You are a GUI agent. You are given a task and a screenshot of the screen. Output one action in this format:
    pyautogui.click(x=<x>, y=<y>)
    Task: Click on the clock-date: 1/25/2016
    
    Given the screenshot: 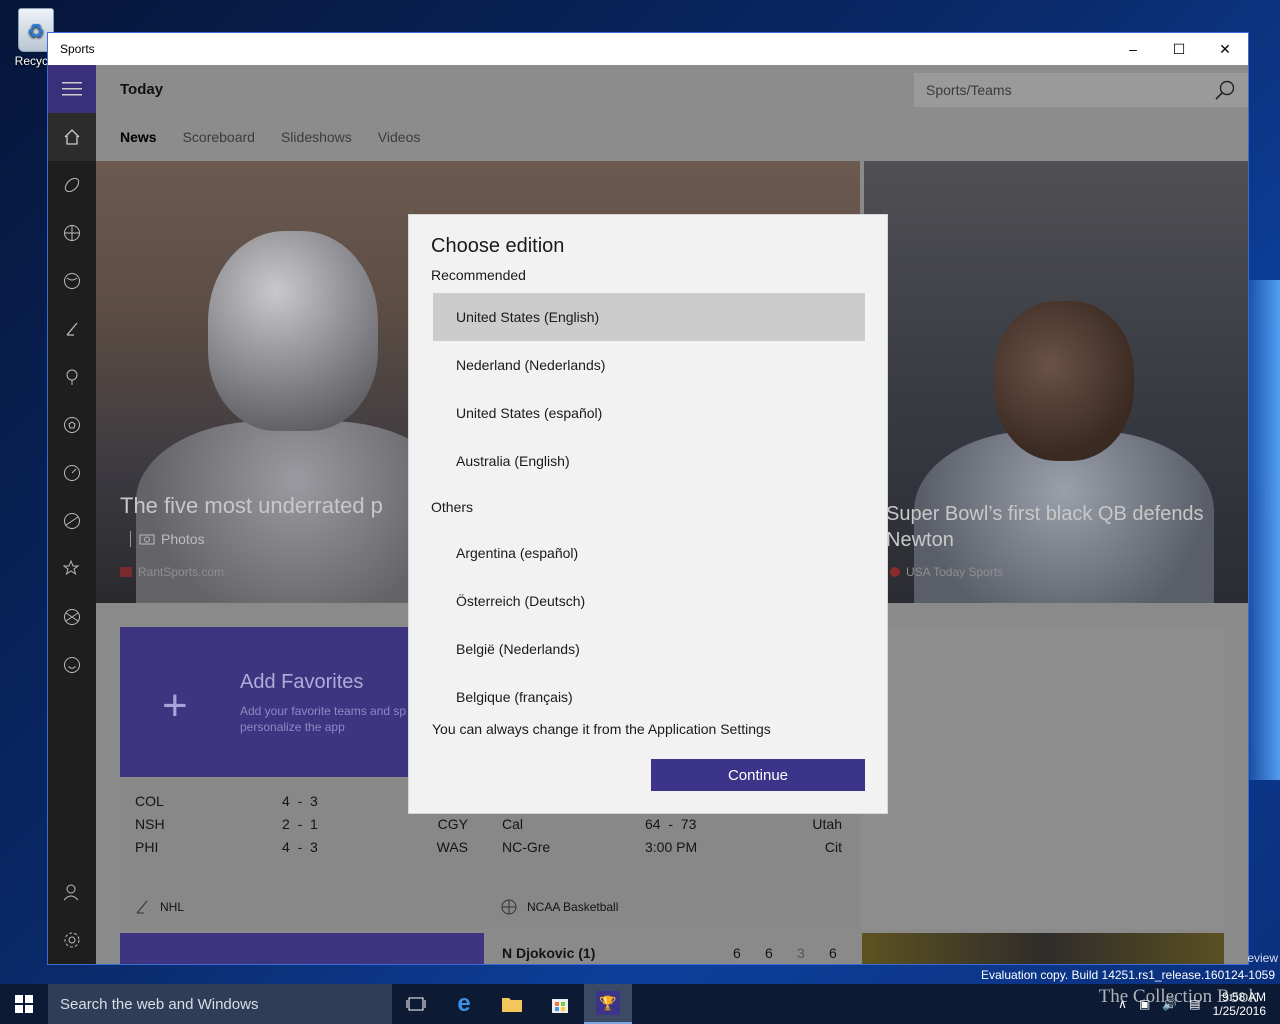 What is the action you would take?
    pyautogui.click(x=1239, y=1011)
    